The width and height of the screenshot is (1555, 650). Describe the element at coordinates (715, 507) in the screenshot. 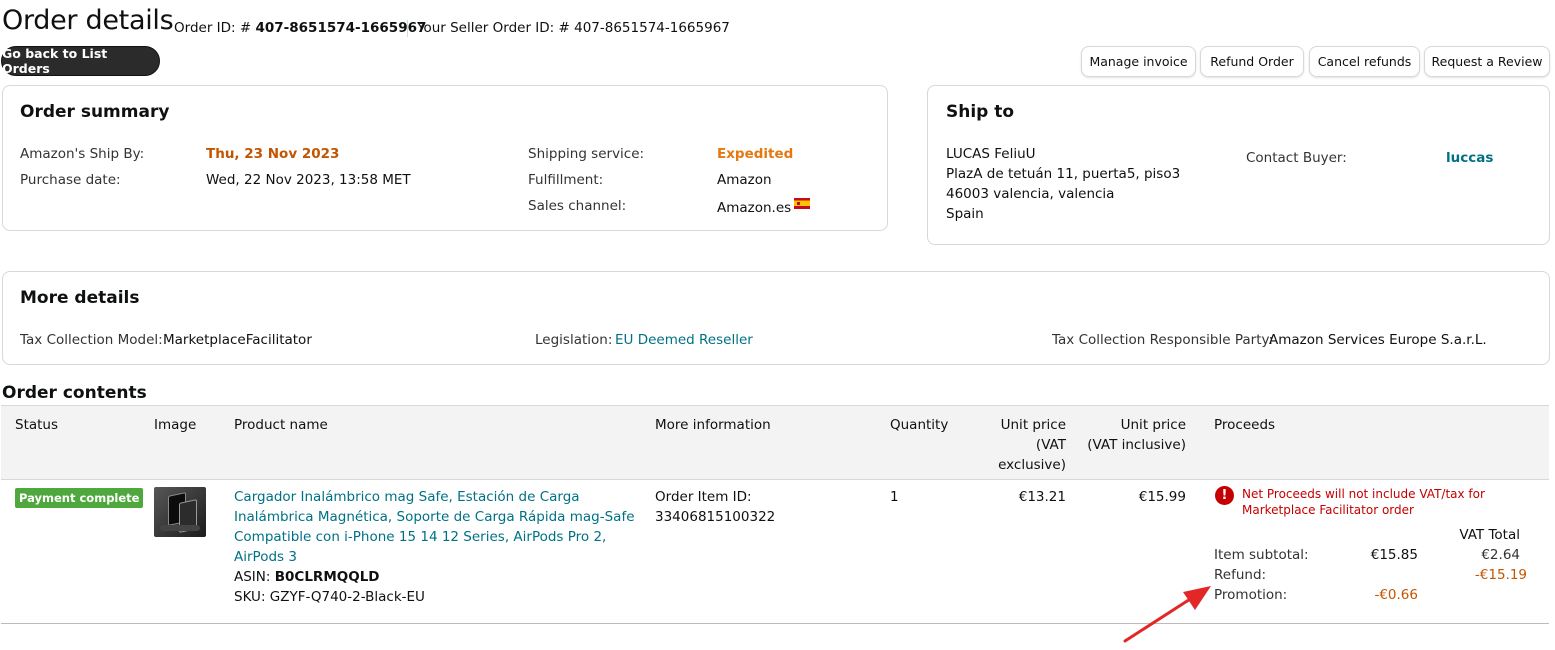

I see `more-info-cell: Order Item ID: 33406815100322` at that location.